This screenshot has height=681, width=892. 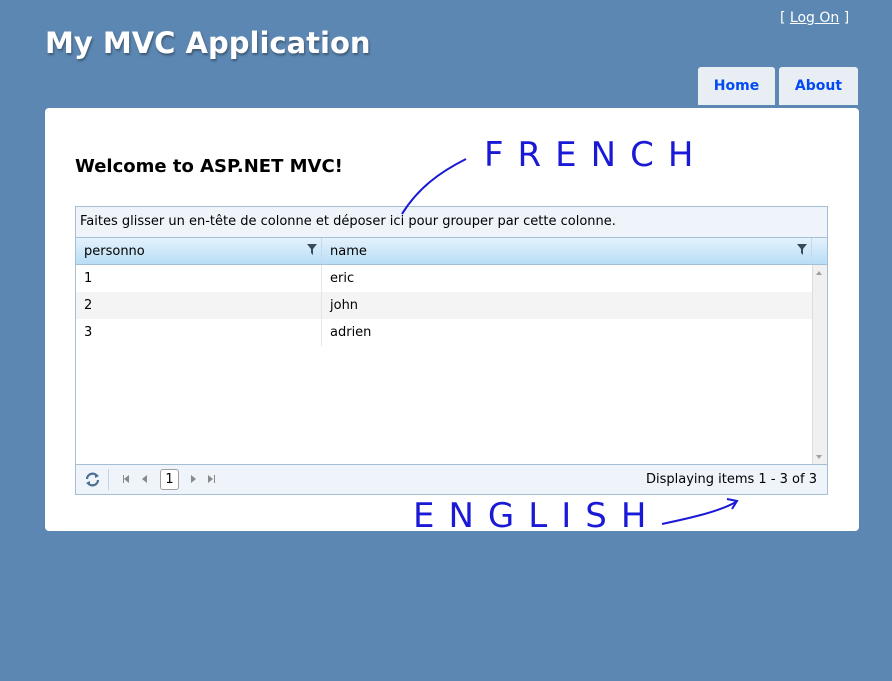 I want to click on grid-header: personno name, so click(x=451, y=251).